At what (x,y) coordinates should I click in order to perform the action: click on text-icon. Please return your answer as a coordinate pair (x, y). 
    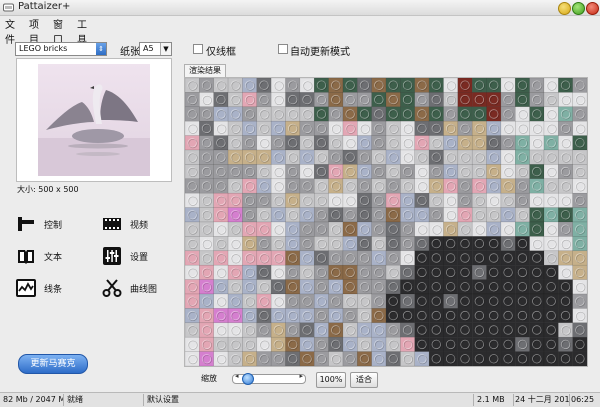
    Looking at the image, I should click on (26, 257).